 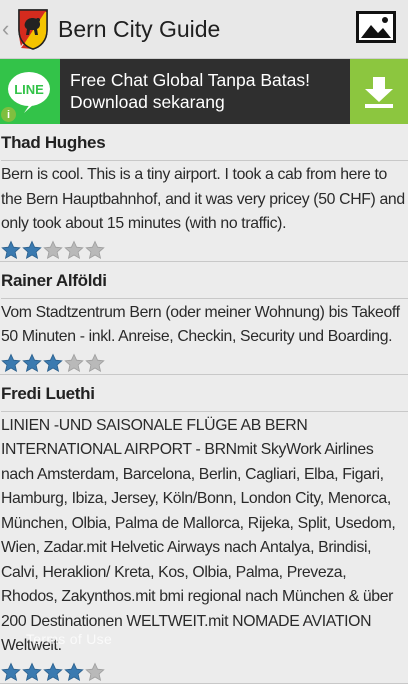 I want to click on reviewer-name: Thad Hughes, so click(x=204, y=142).